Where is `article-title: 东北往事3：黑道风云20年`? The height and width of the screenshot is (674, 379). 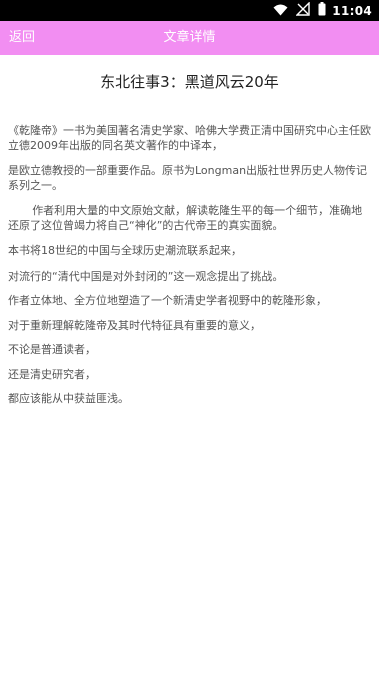 article-title: 东北往事3：黑道风云20年 is located at coordinates (189, 82).